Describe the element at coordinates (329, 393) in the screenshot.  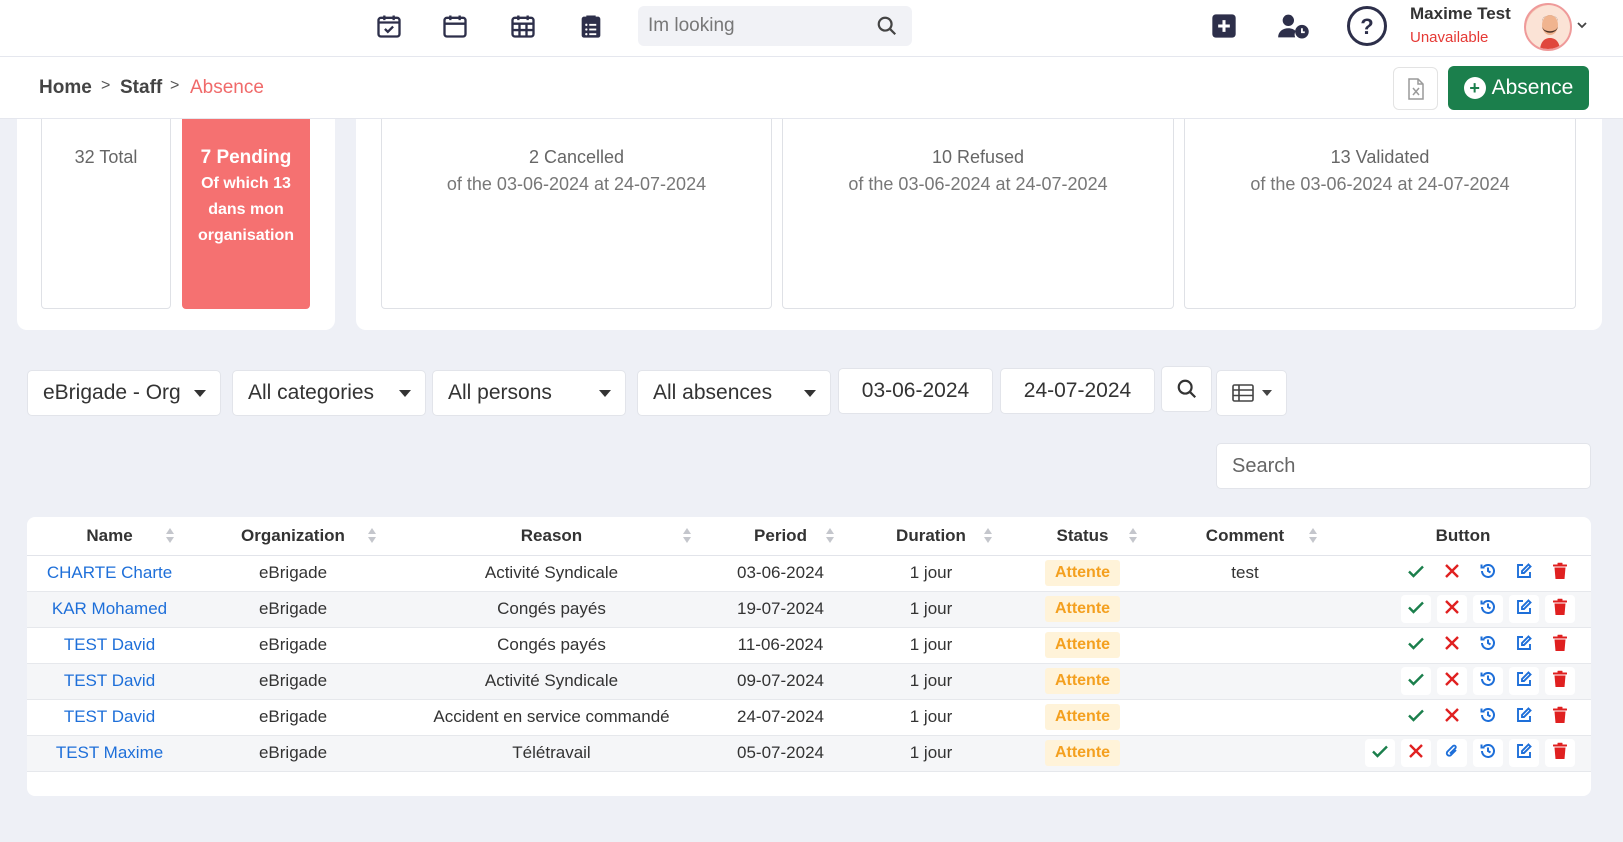
I see `filter-categories: All categories` at that location.